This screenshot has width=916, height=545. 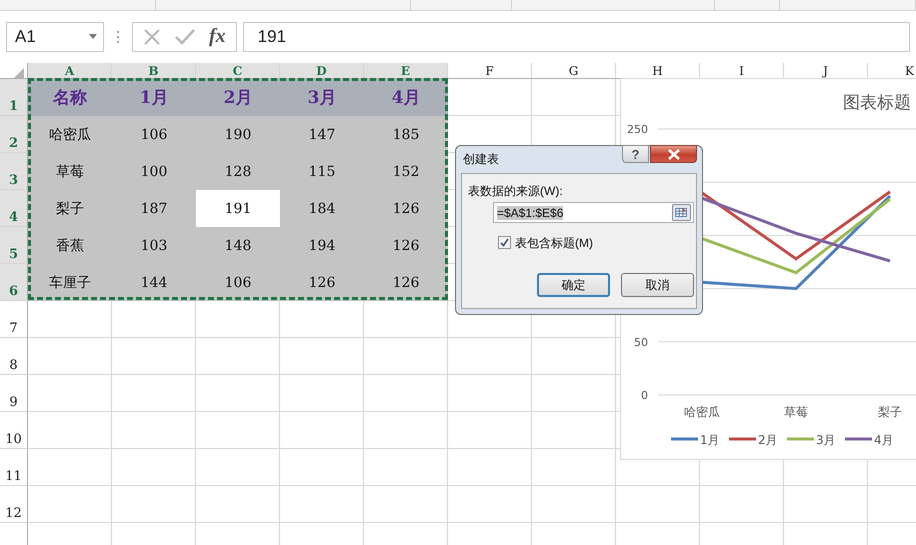 What do you see at coordinates (869, 440) in the screenshot?
I see `legend-item: 4月` at bounding box center [869, 440].